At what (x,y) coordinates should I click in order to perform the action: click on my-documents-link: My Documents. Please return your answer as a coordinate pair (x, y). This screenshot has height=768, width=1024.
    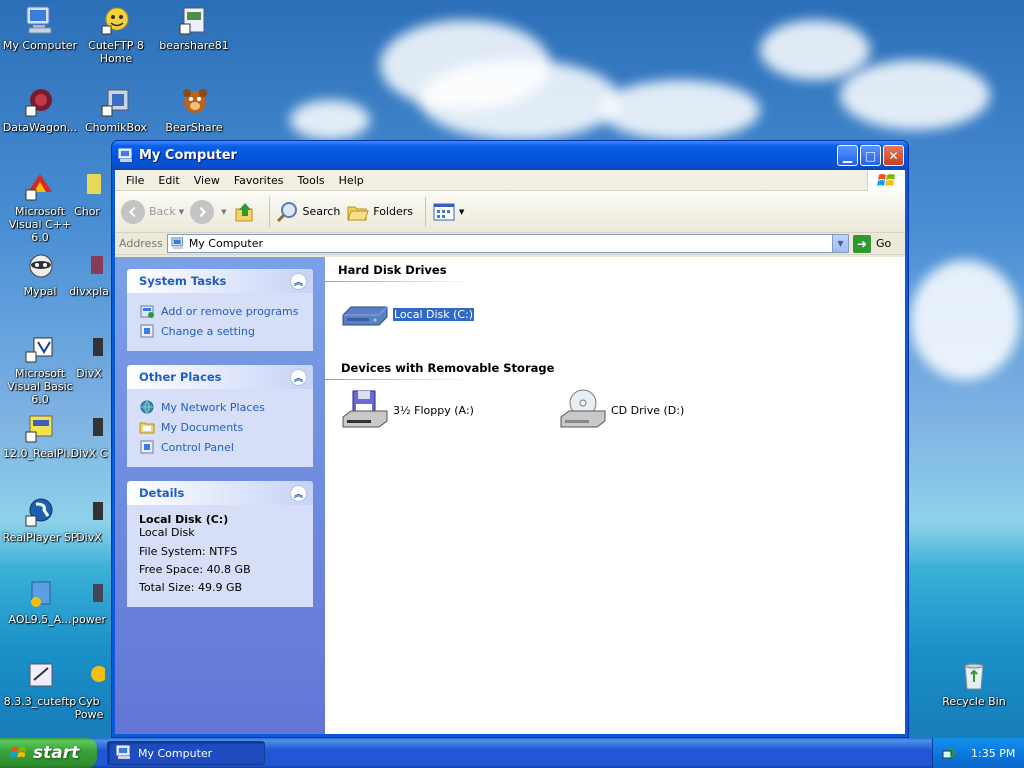
    Looking at the image, I should click on (220, 427).